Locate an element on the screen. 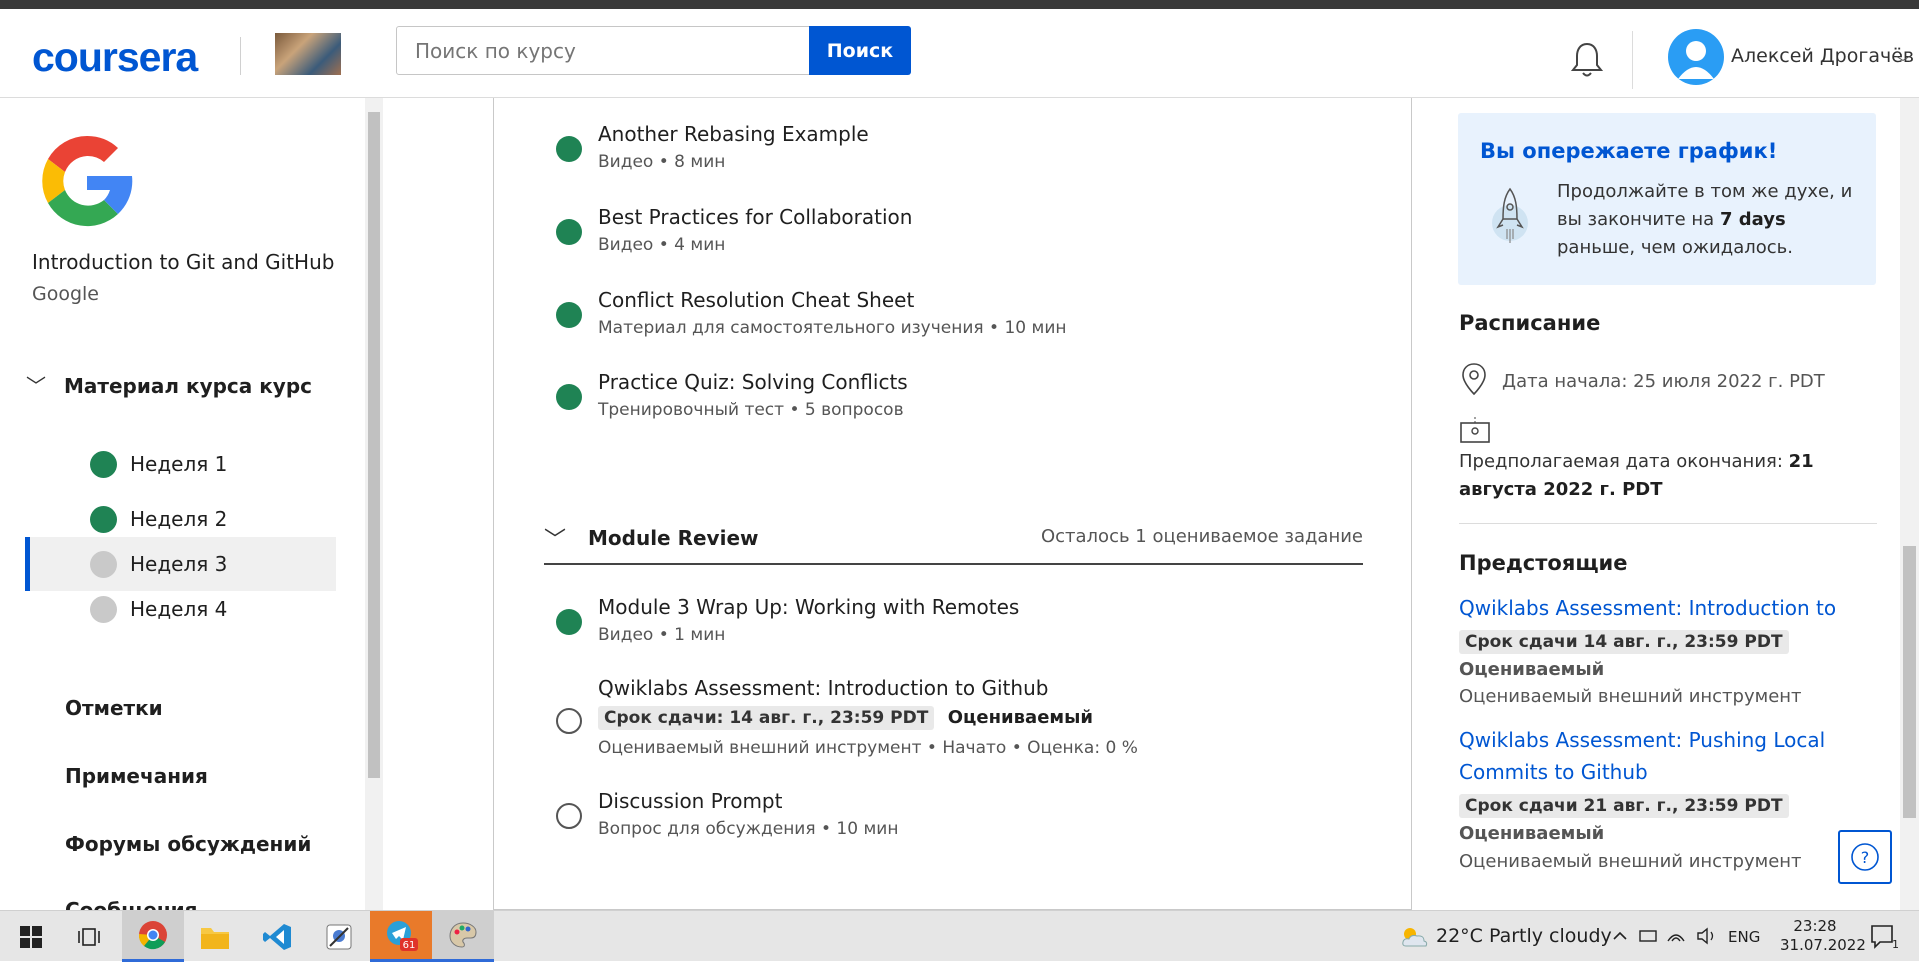 The height and width of the screenshot is (962, 1919). deadline-badge: Срок сдачи 14 авг. г., 23:59 PDT is located at coordinates (1624, 642).